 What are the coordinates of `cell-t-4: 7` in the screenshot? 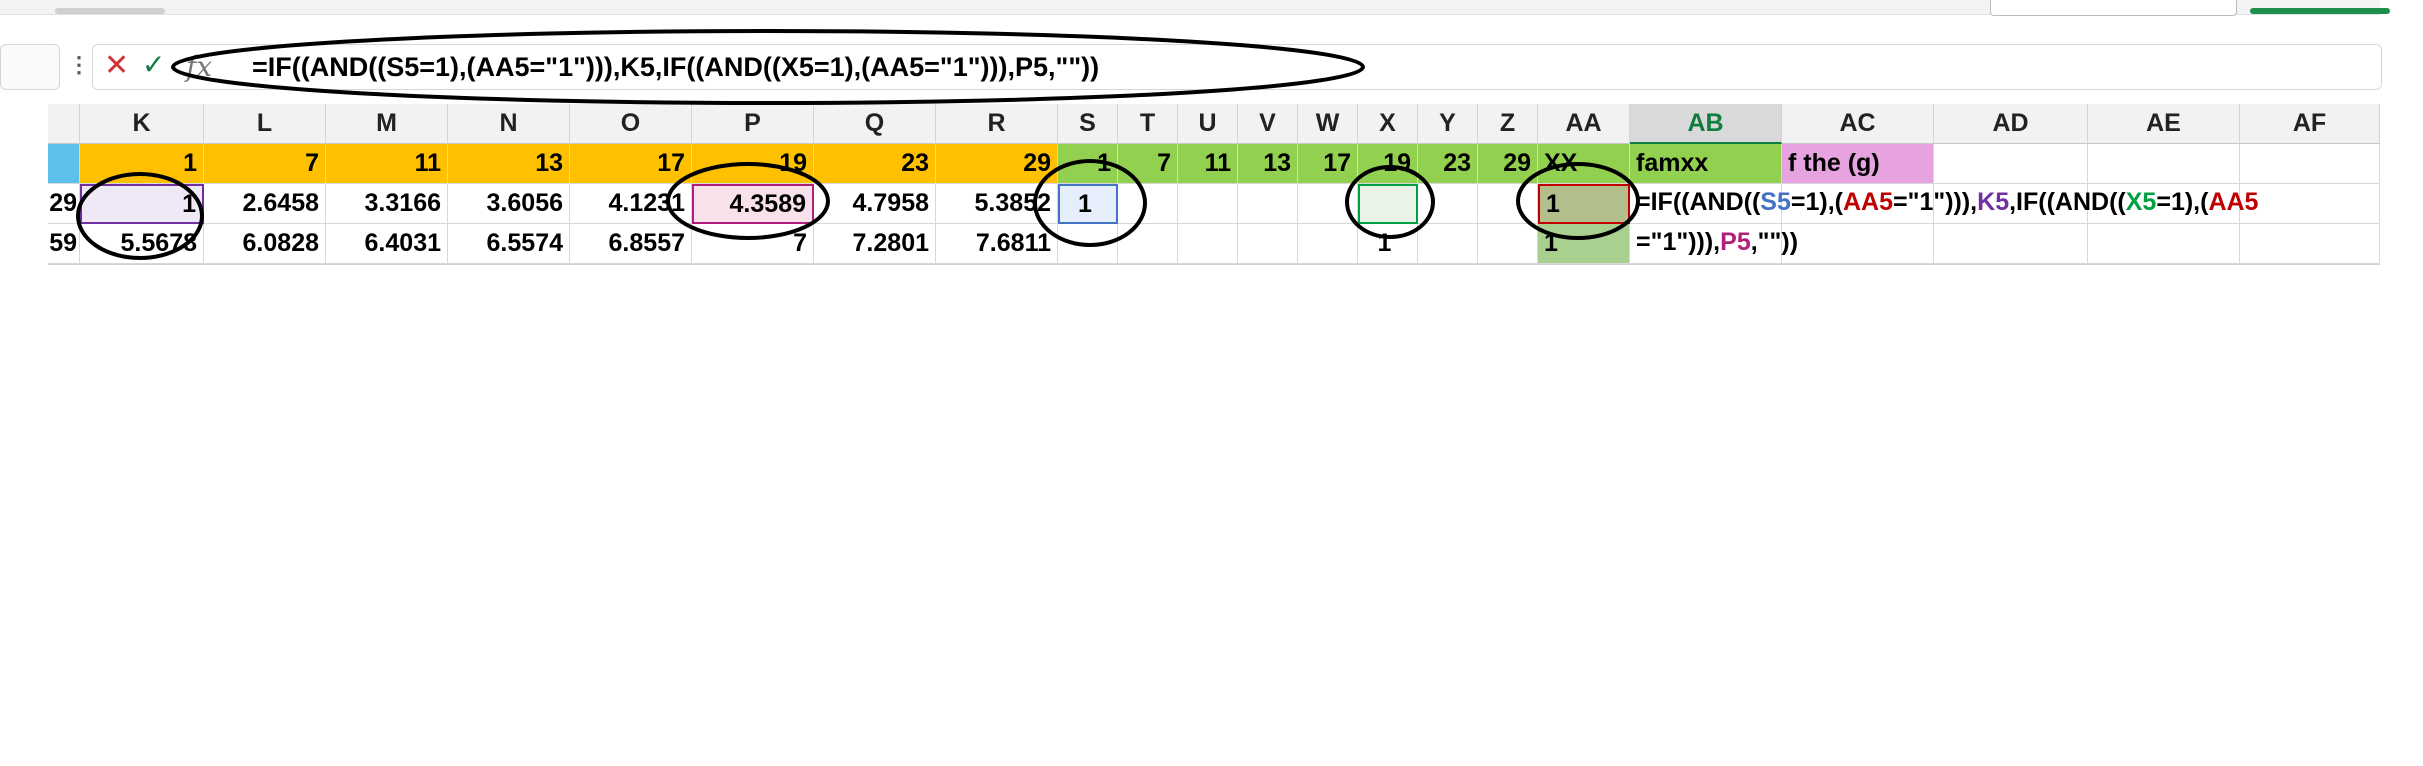 It's located at (1148, 164).